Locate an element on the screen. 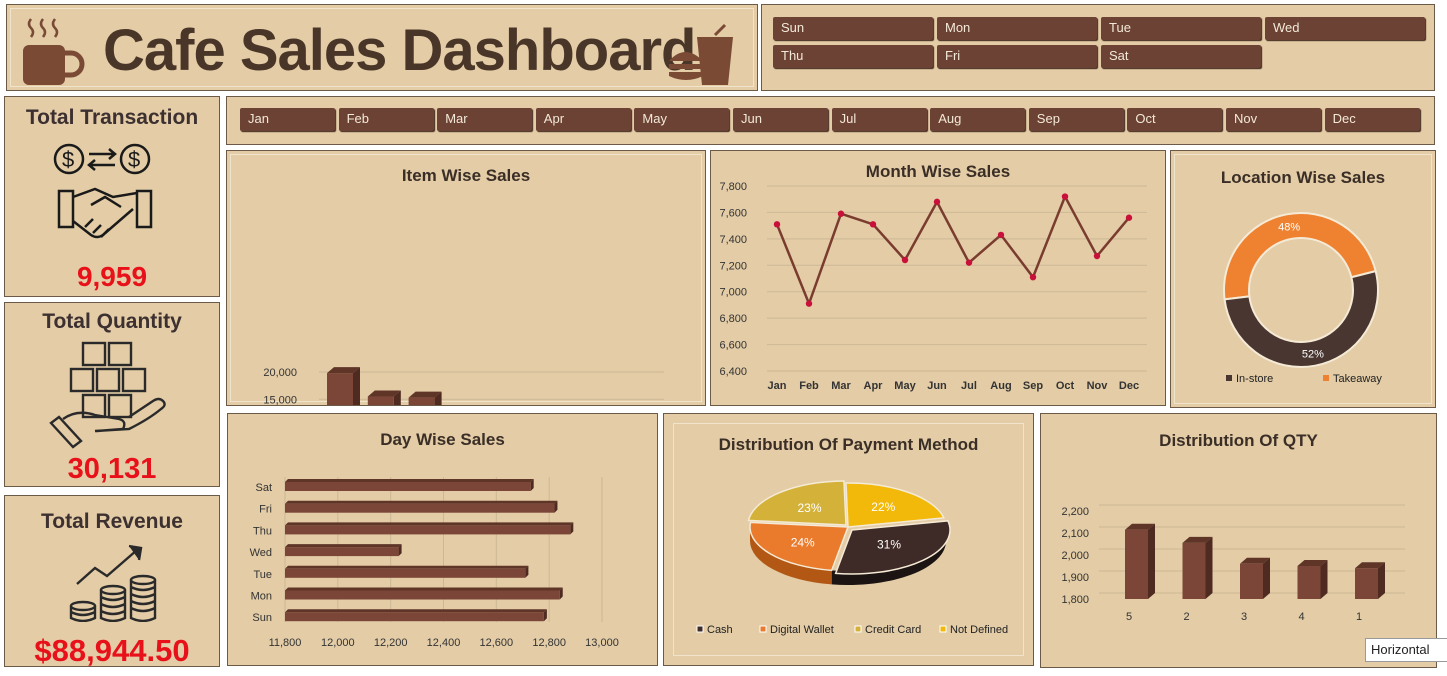  payment-slice-label: 22% is located at coordinates (883, 507).